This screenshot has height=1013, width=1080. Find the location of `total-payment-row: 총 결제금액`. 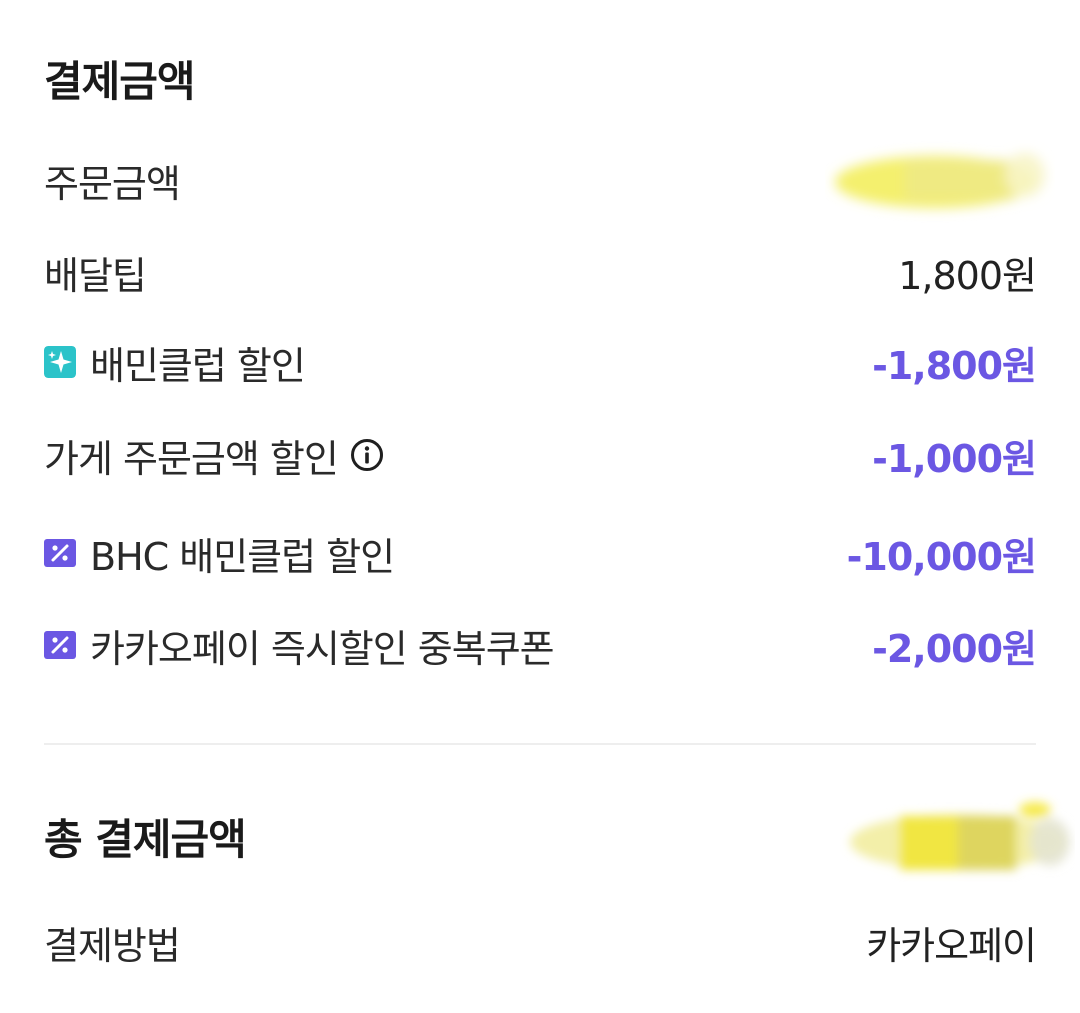

total-payment-row: 총 결제금액 is located at coordinates (540, 836).